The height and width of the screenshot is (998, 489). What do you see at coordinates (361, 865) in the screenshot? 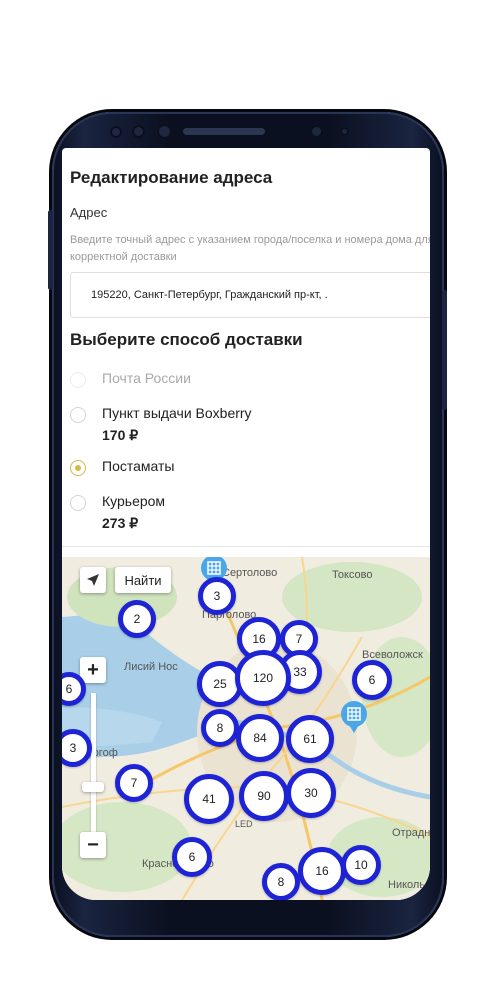
I see `map-cluster: 10` at bounding box center [361, 865].